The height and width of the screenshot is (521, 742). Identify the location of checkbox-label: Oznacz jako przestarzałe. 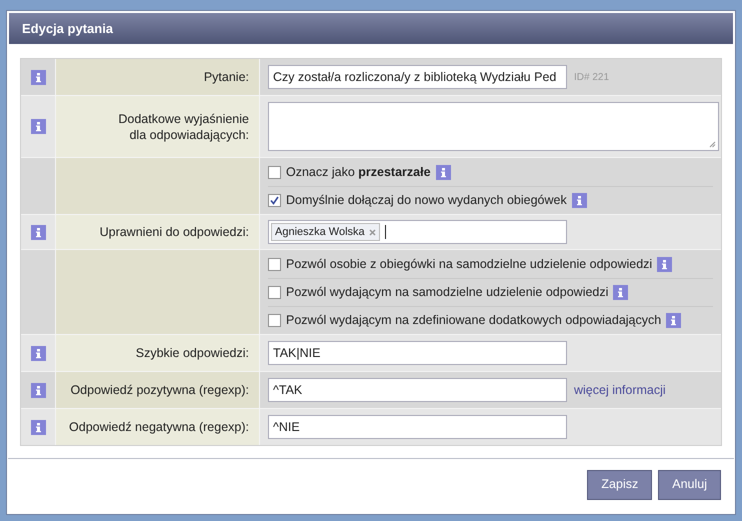
(358, 172).